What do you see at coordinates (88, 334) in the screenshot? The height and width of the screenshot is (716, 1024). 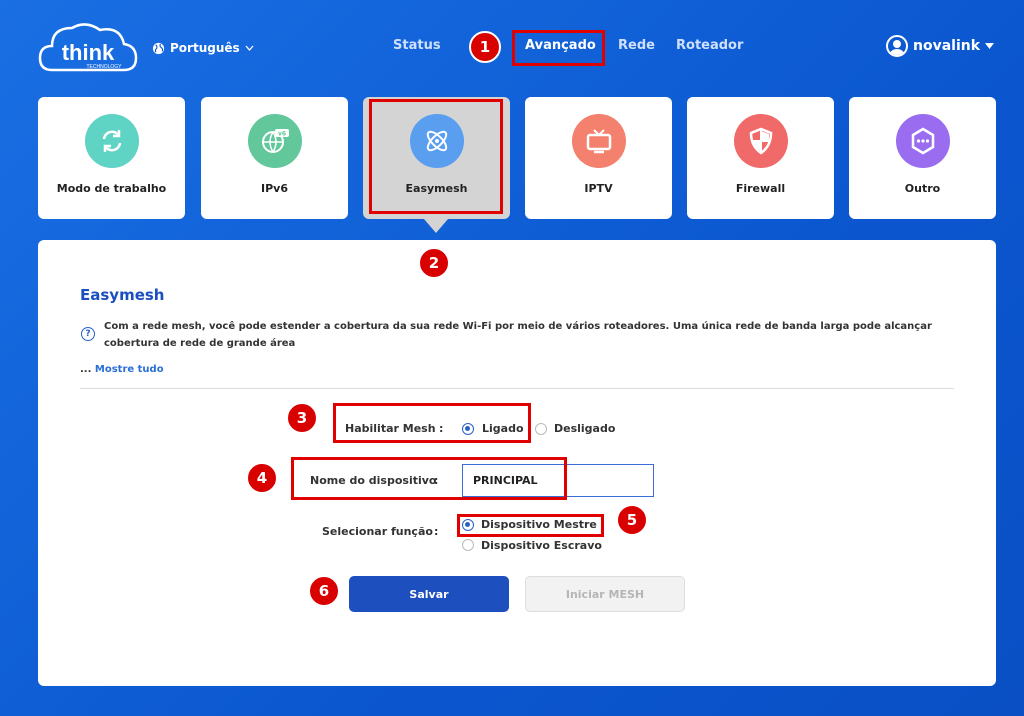 I see `help-icon: ?` at bounding box center [88, 334].